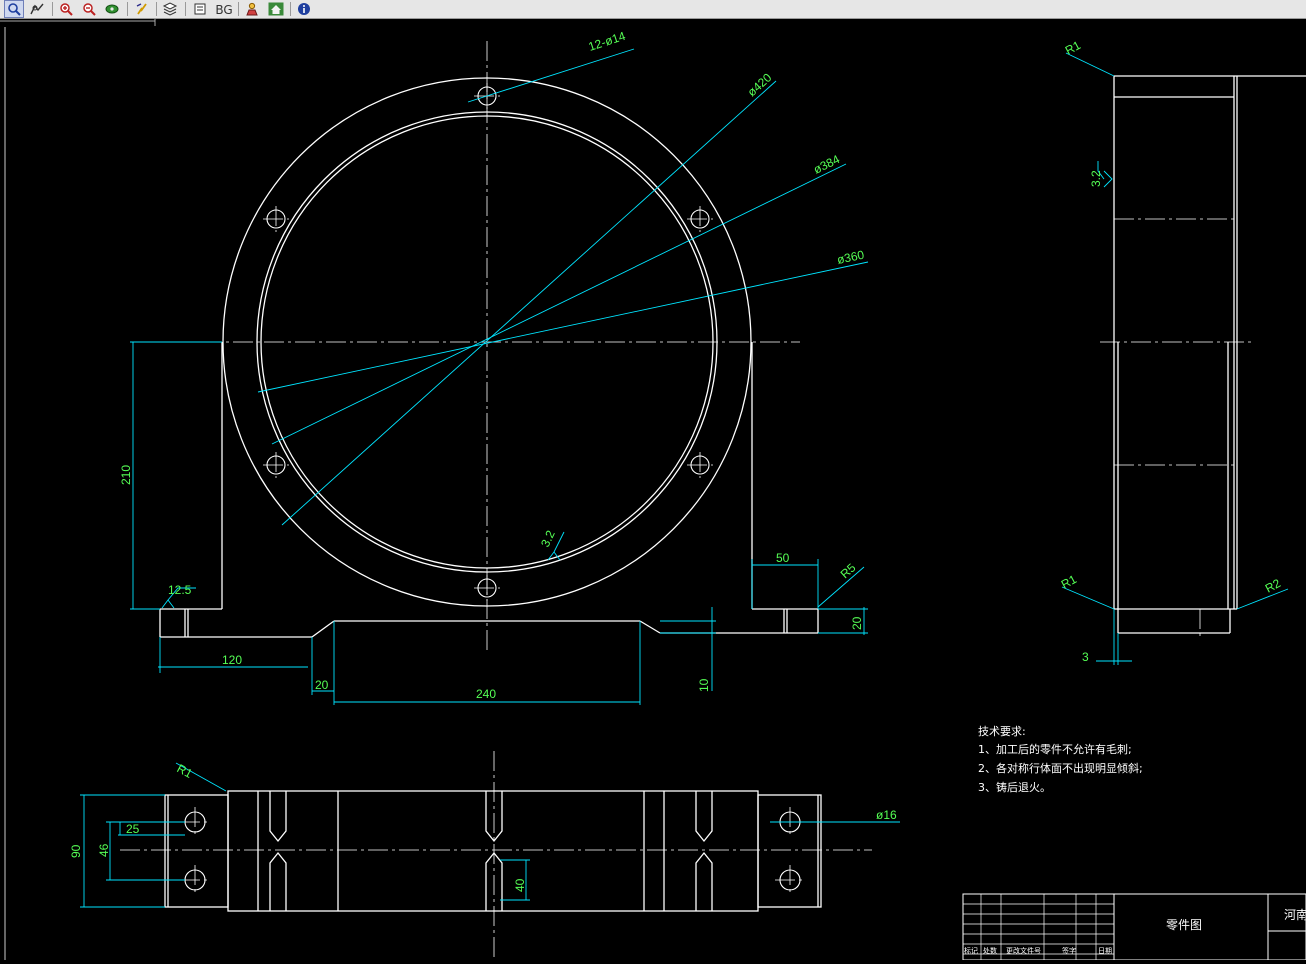 This screenshot has width=1306, height=964. Describe the element at coordinates (607, 41) in the screenshot. I see `hole-callout-label: 12-ø14` at that location.